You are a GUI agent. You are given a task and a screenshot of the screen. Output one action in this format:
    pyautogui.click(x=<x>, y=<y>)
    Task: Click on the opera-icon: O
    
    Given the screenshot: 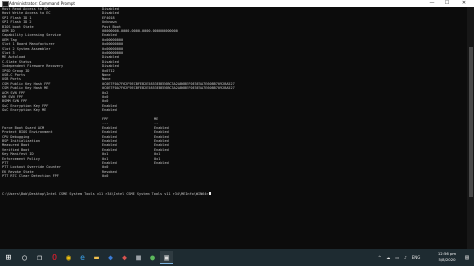 What is the action you would take?
    pyautogui.click(x=54, y=257)
    